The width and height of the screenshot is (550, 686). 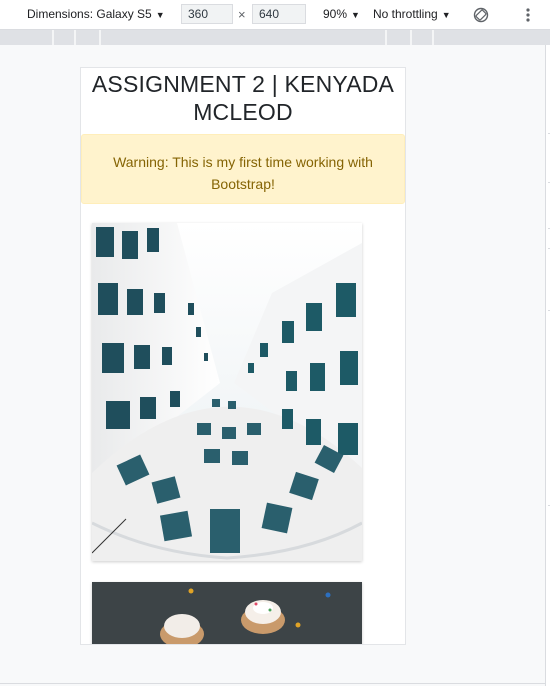 I want to click on more-vert-icon, so click(x=528, y=15).